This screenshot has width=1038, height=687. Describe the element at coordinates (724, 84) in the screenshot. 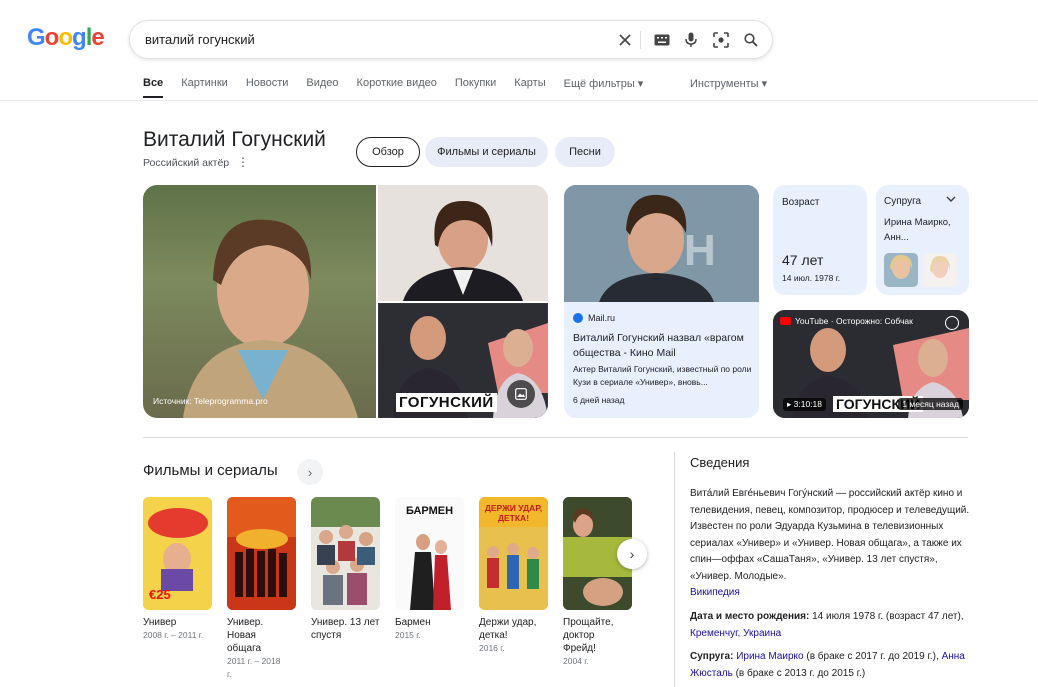

I see `tools-label: Инструменты` at that location.